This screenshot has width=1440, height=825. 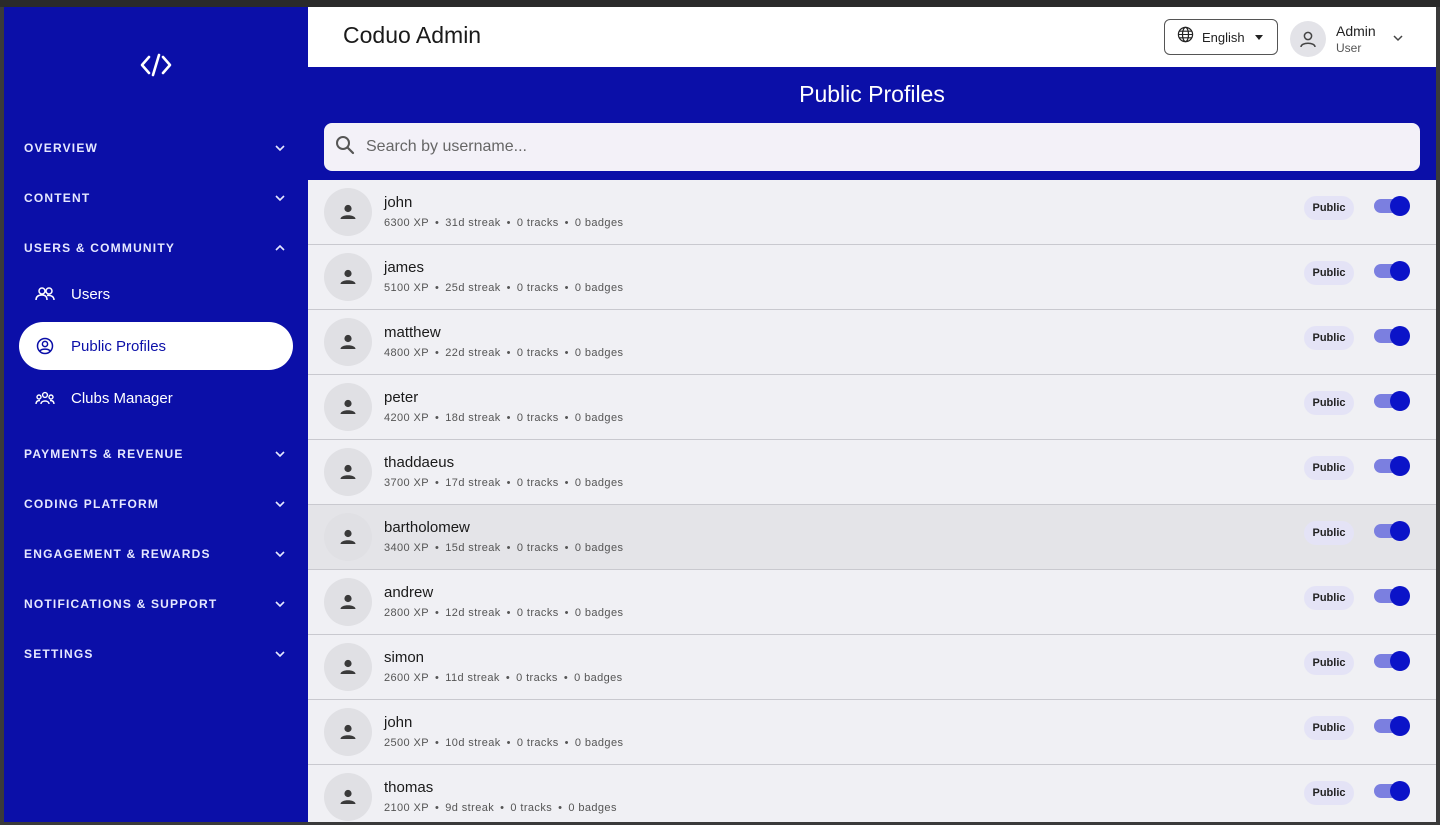 I want to click on language-label: English, so click(x=1223, y=37).